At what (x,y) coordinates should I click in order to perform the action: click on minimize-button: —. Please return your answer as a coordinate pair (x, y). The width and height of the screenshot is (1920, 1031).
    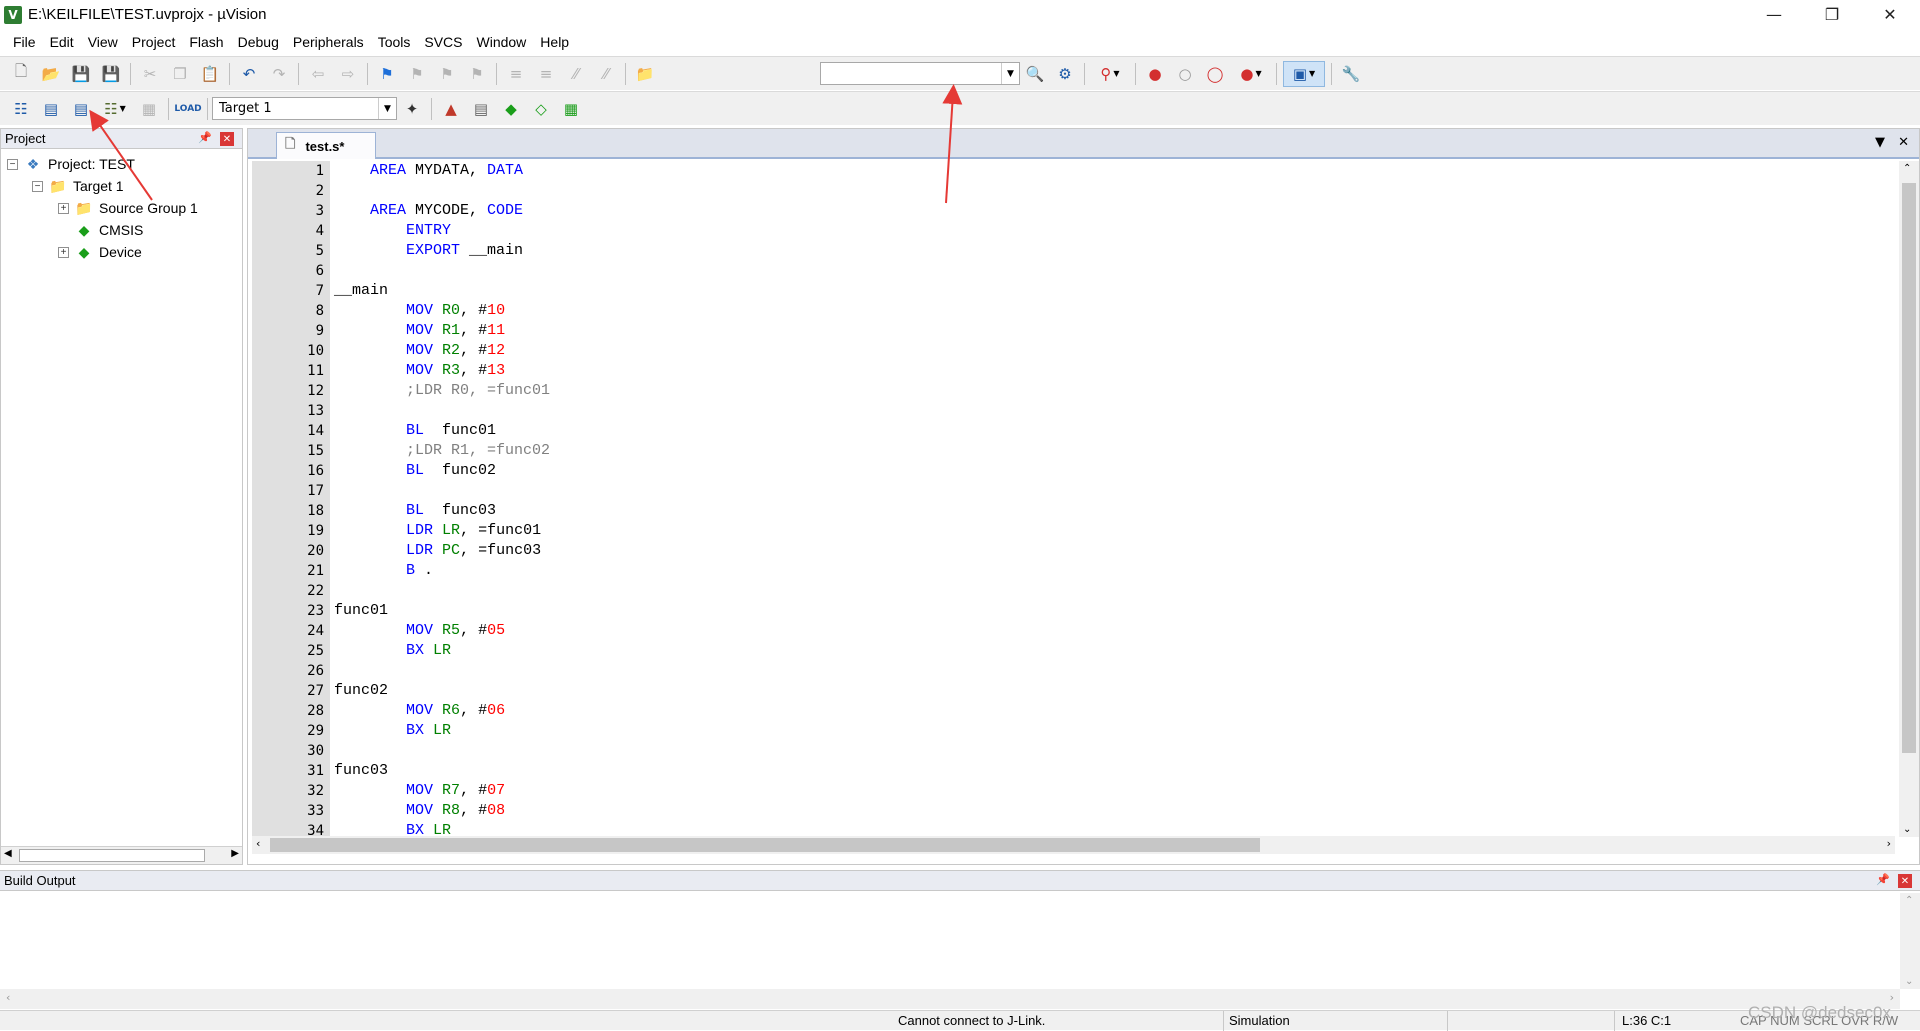
    Looking at the image, I should click on (1774, 14).